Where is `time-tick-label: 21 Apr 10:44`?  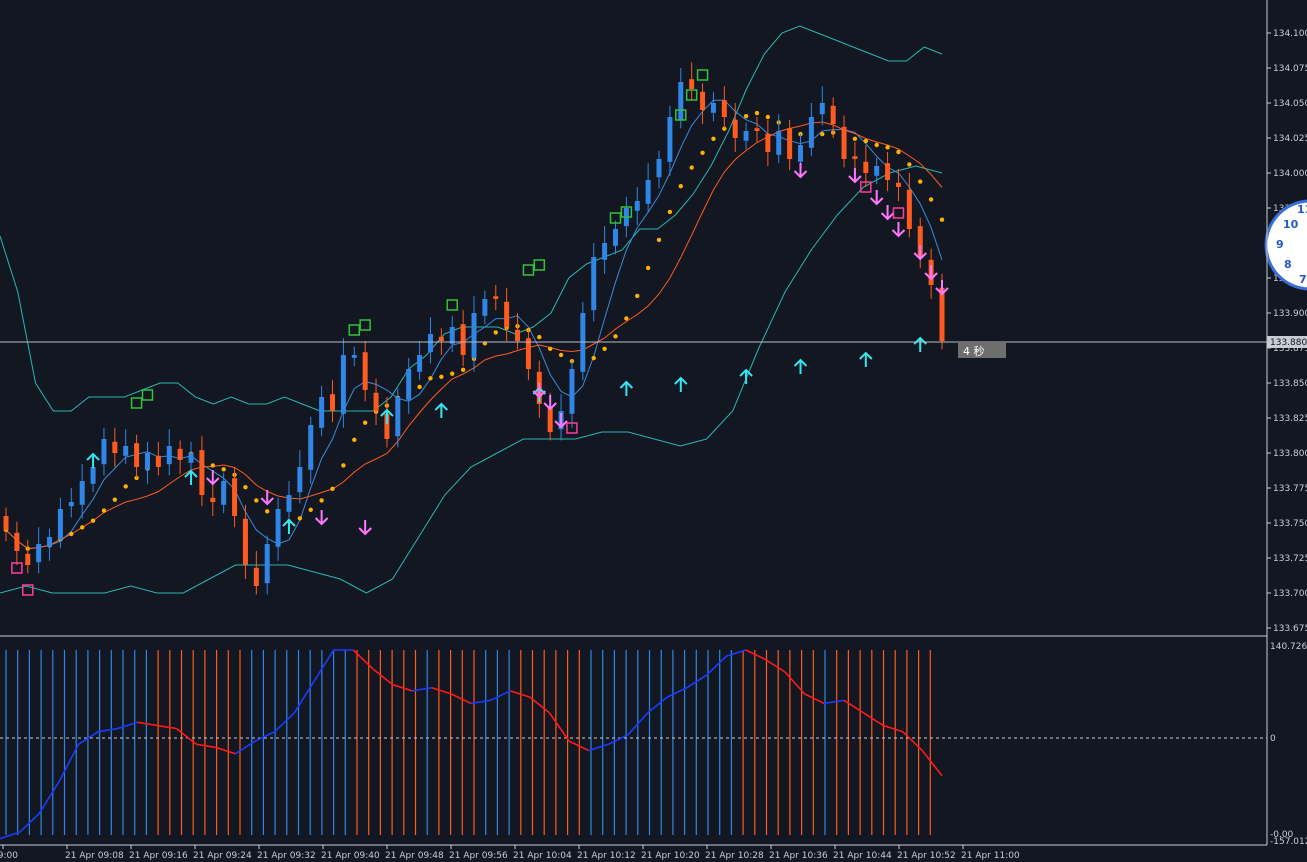 time-tick-label: 21 Apr 10:44 is located at coordinates (862, 856).